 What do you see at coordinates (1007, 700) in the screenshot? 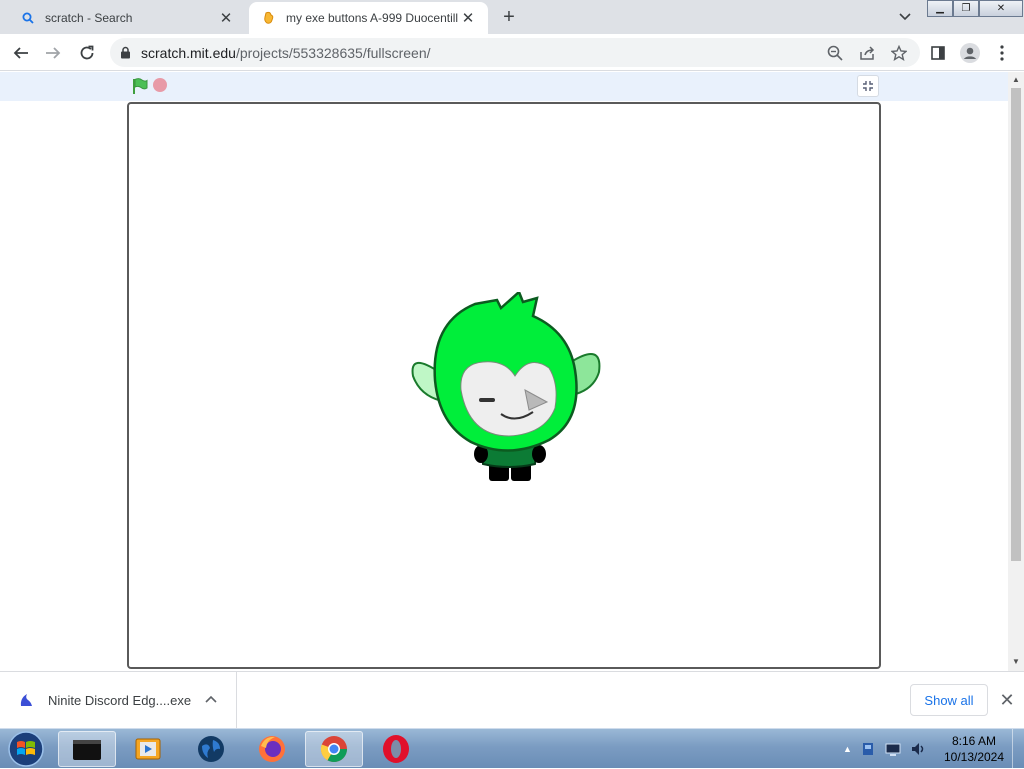
I see `close-download-shelf-icon: ✕` at bounding box center [1007, 700].